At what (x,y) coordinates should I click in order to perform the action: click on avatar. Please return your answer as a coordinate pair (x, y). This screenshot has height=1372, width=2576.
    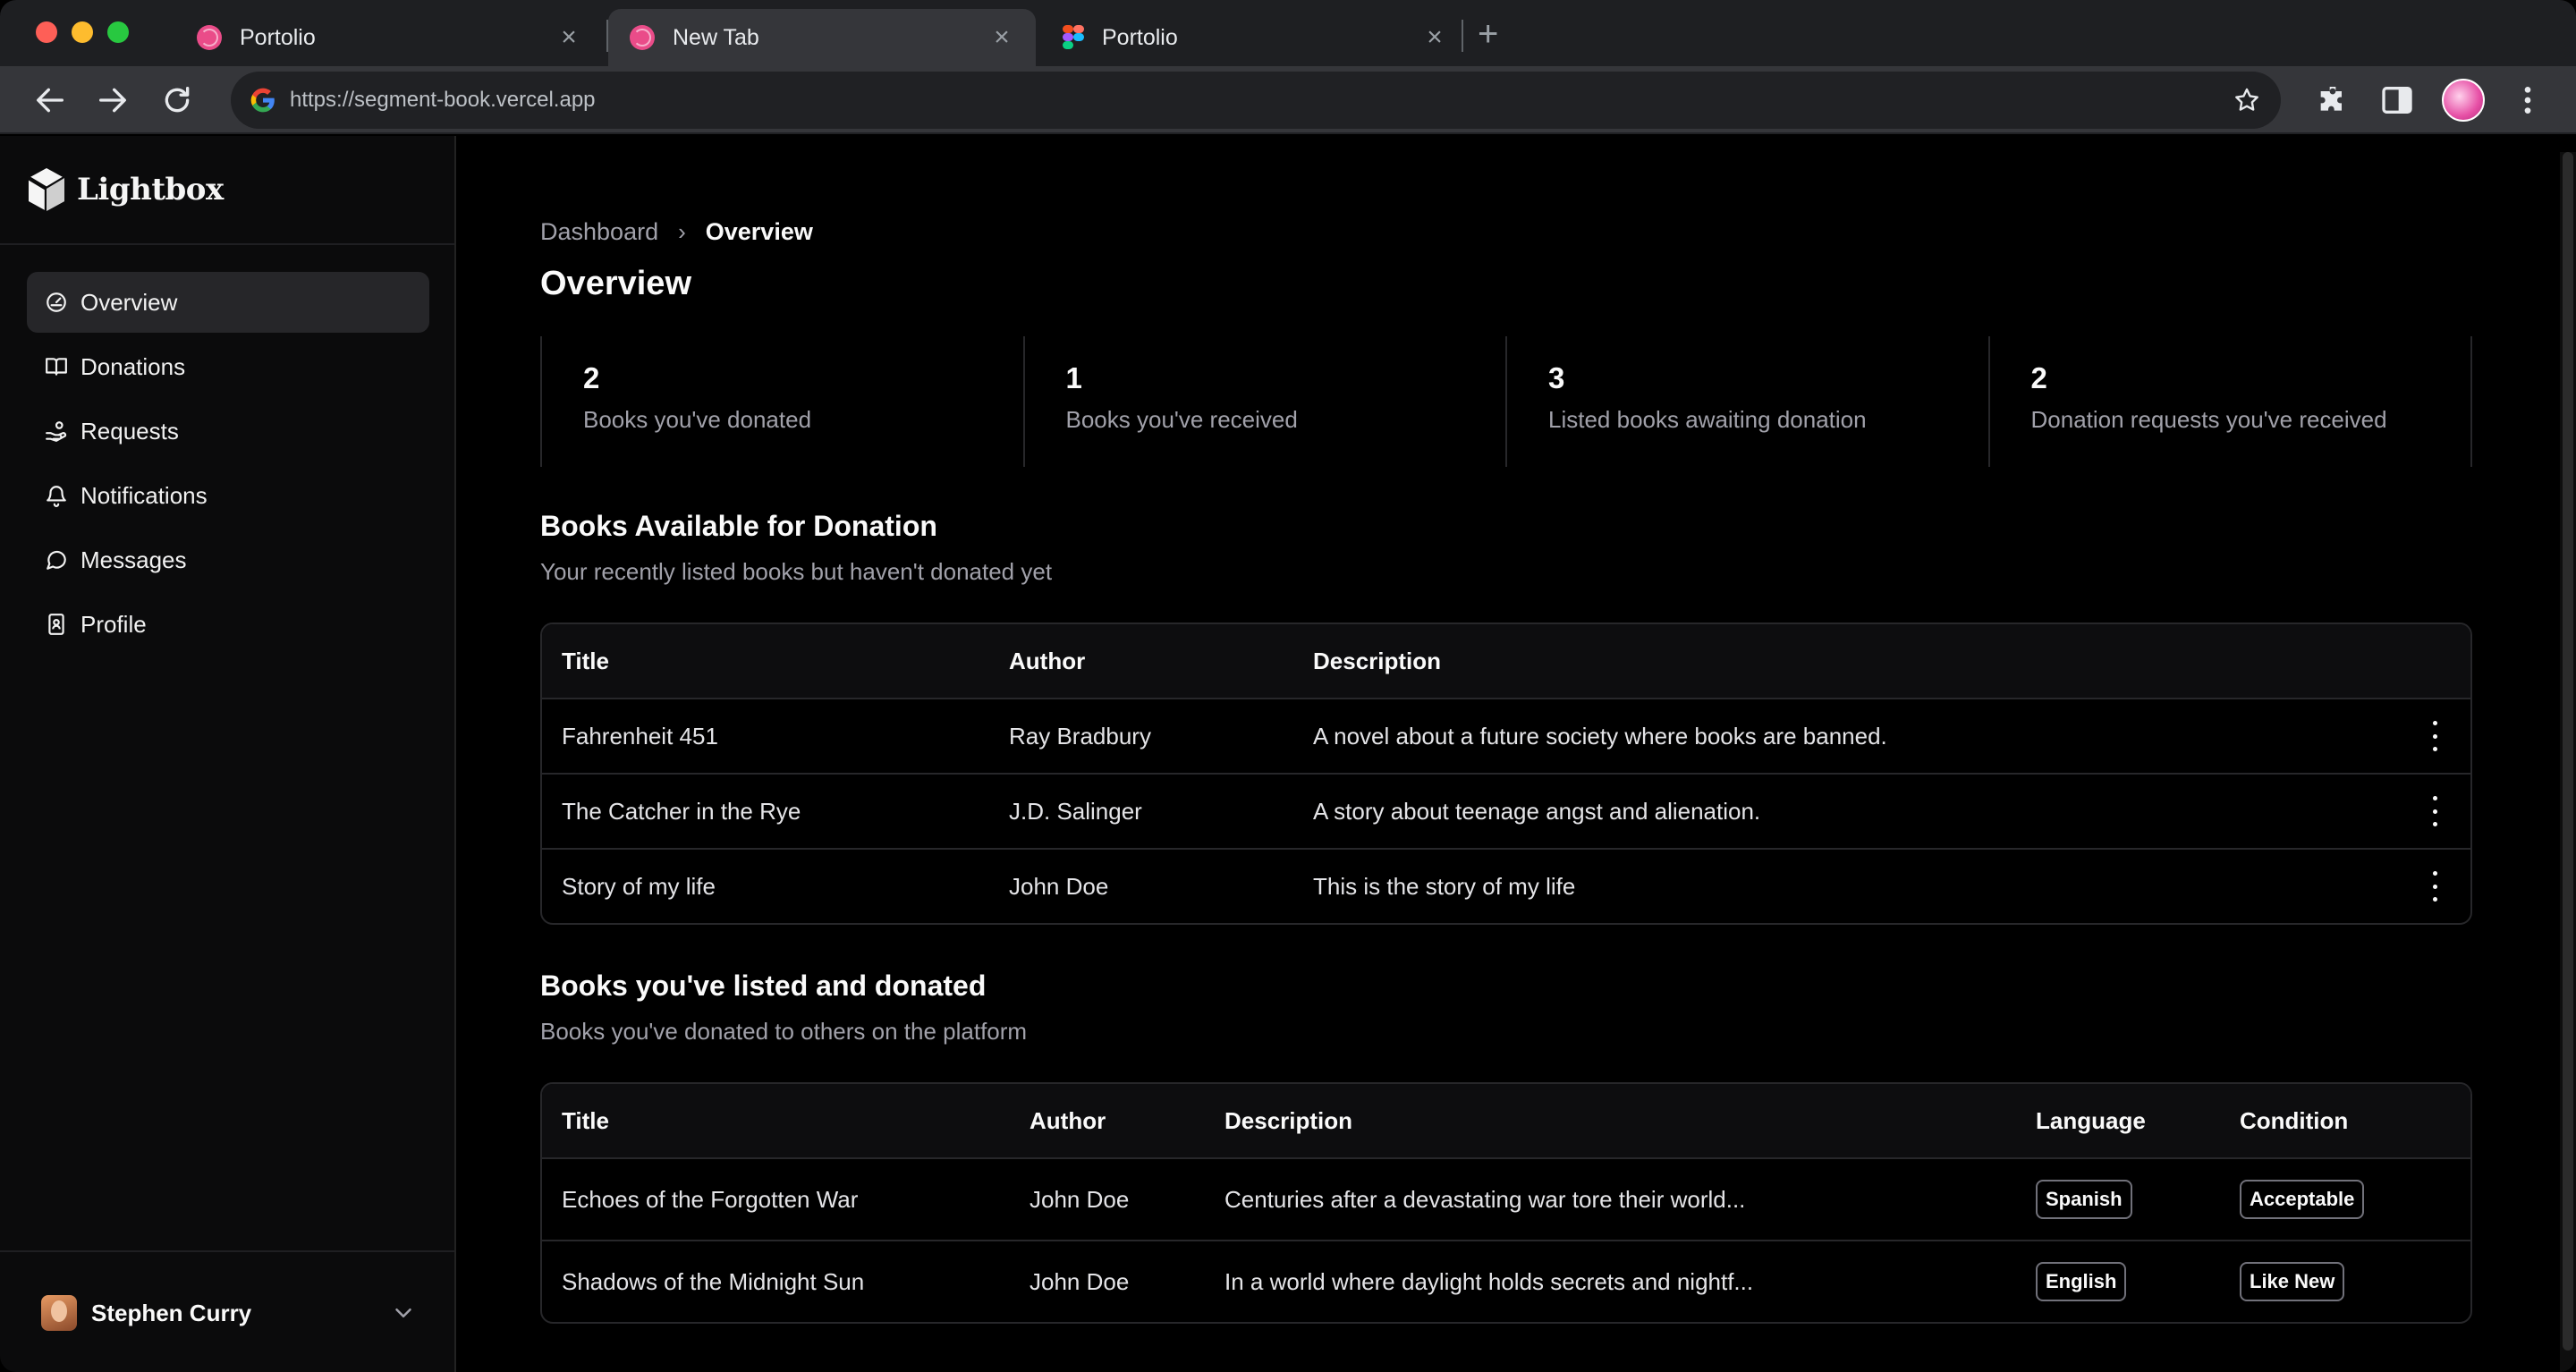
    Looking at the image, I should click on (59, 1313).